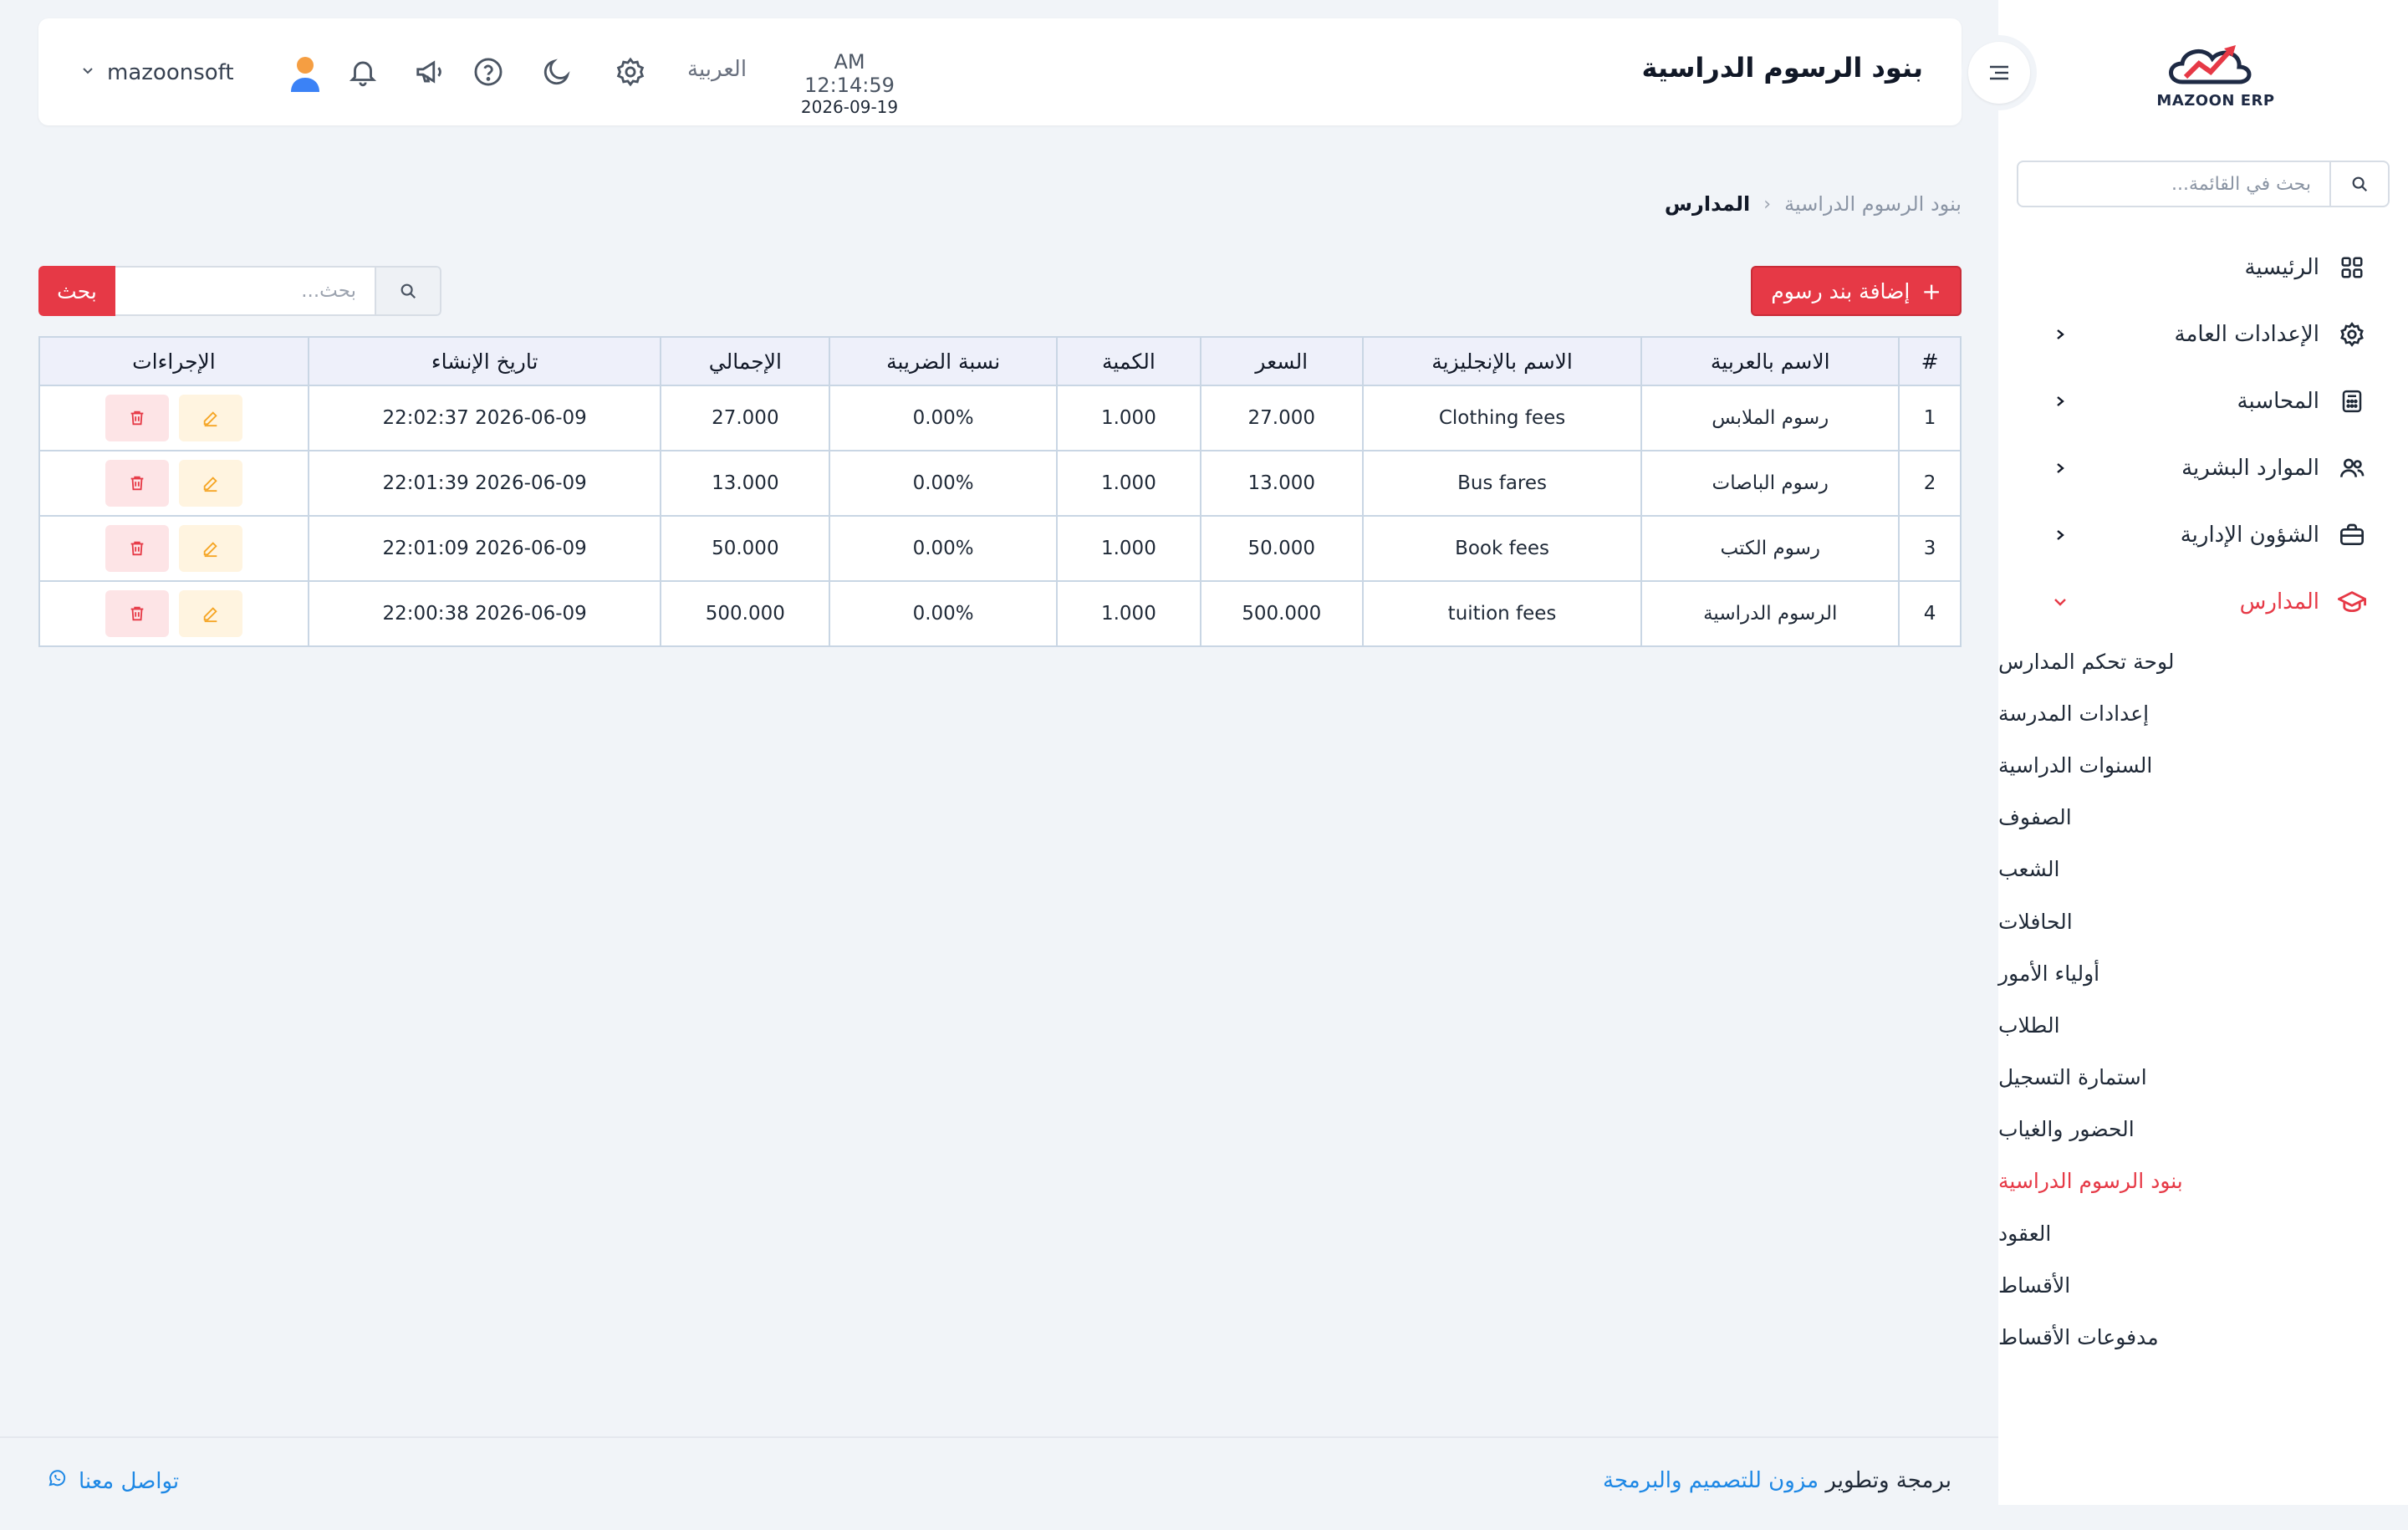 Image resolution: width=2408 pixels, height=1530 pixels. I want to click on submenu-item: استمارة التسجيل, so click(2203, 1078).